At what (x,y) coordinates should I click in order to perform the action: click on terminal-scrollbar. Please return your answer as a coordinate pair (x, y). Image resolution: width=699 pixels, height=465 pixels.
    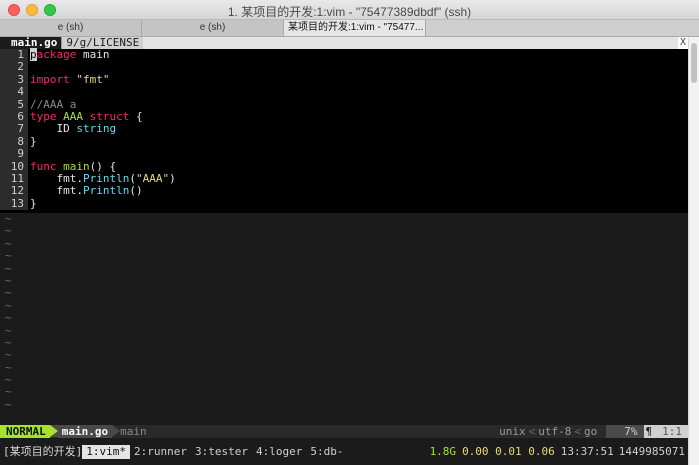
    Looking at the image, I should click on (693, 251).